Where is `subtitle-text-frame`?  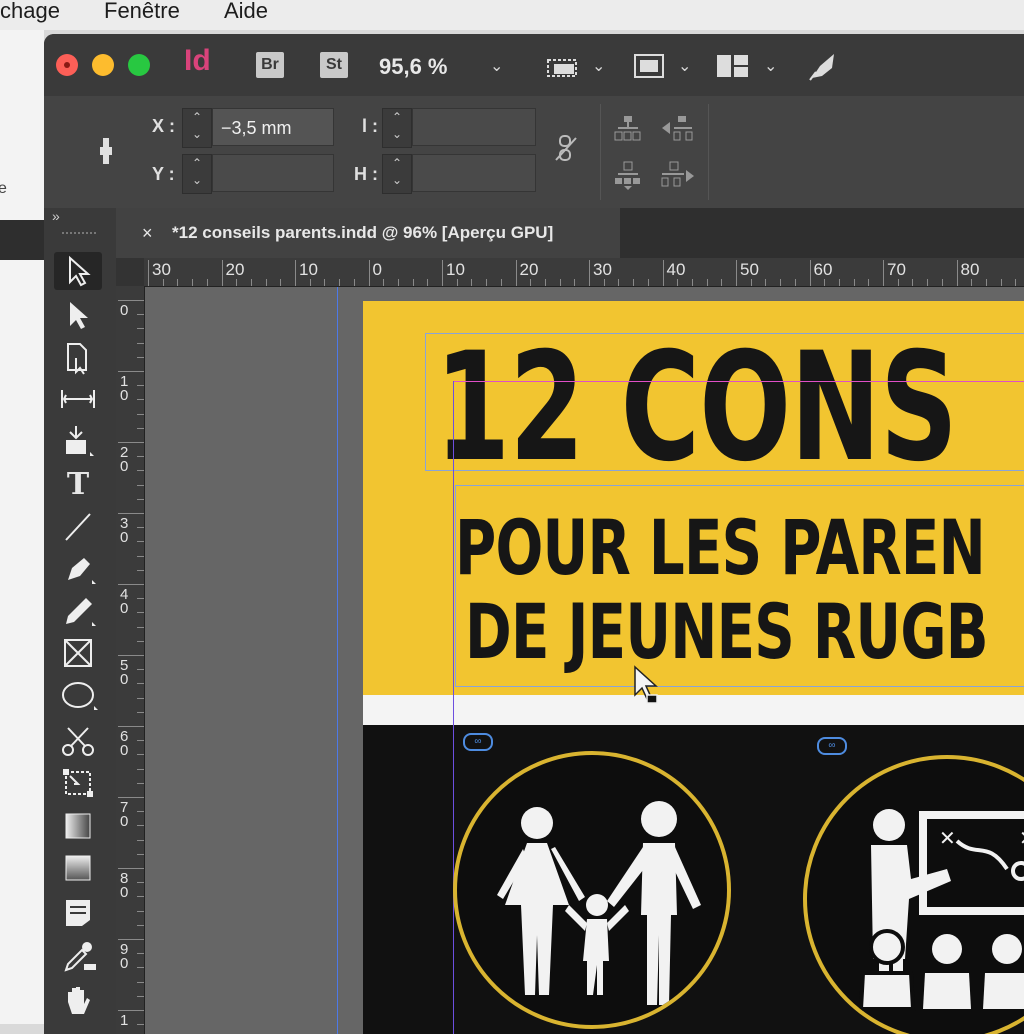 subtitle-text-frame is located at coordinates (739, 586).